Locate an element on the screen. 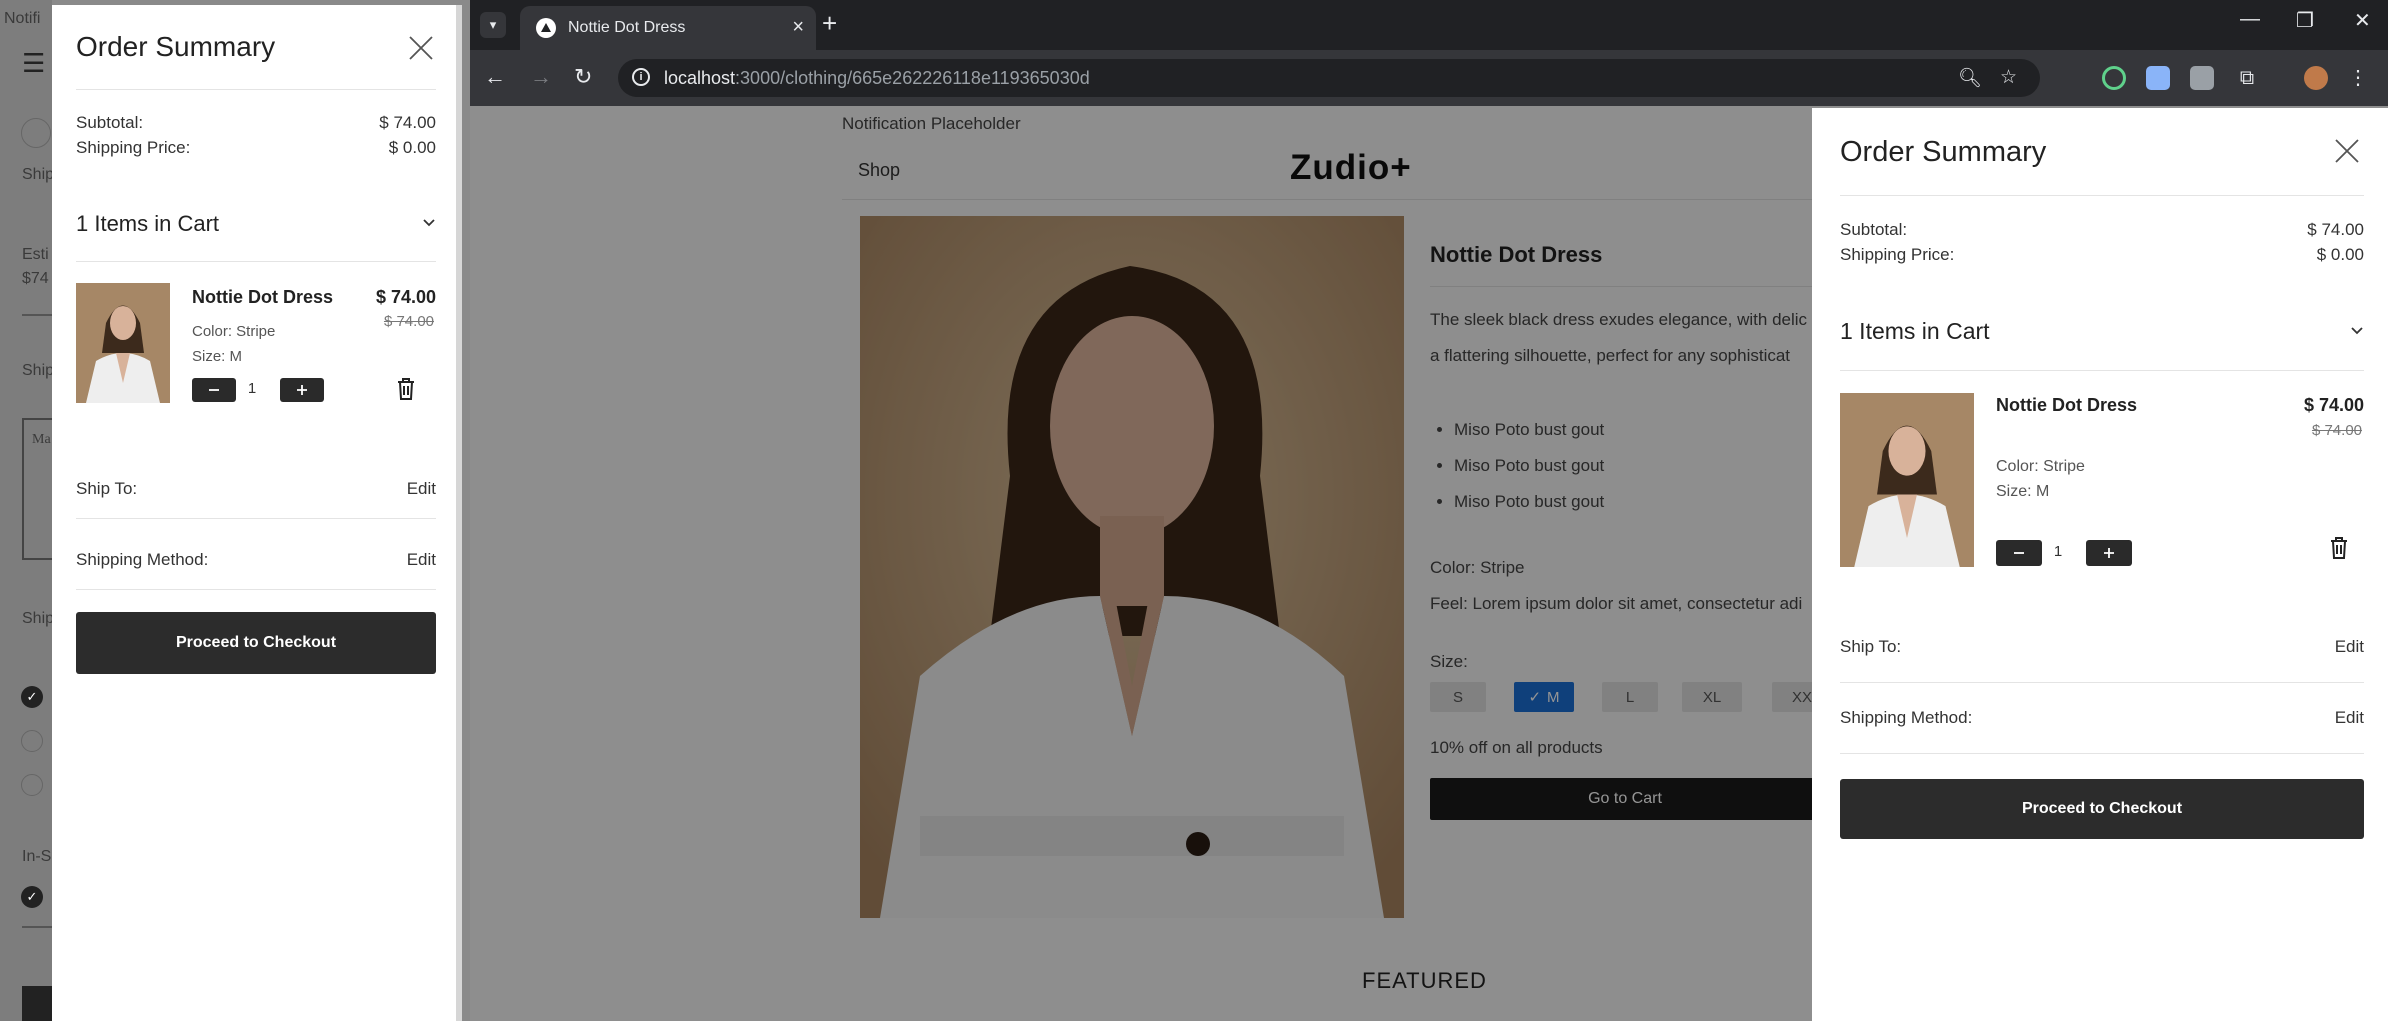 The height and width of the screenshot is (1021, 2388). restore-icon: ❐ is located at coordinates (2305, 20).